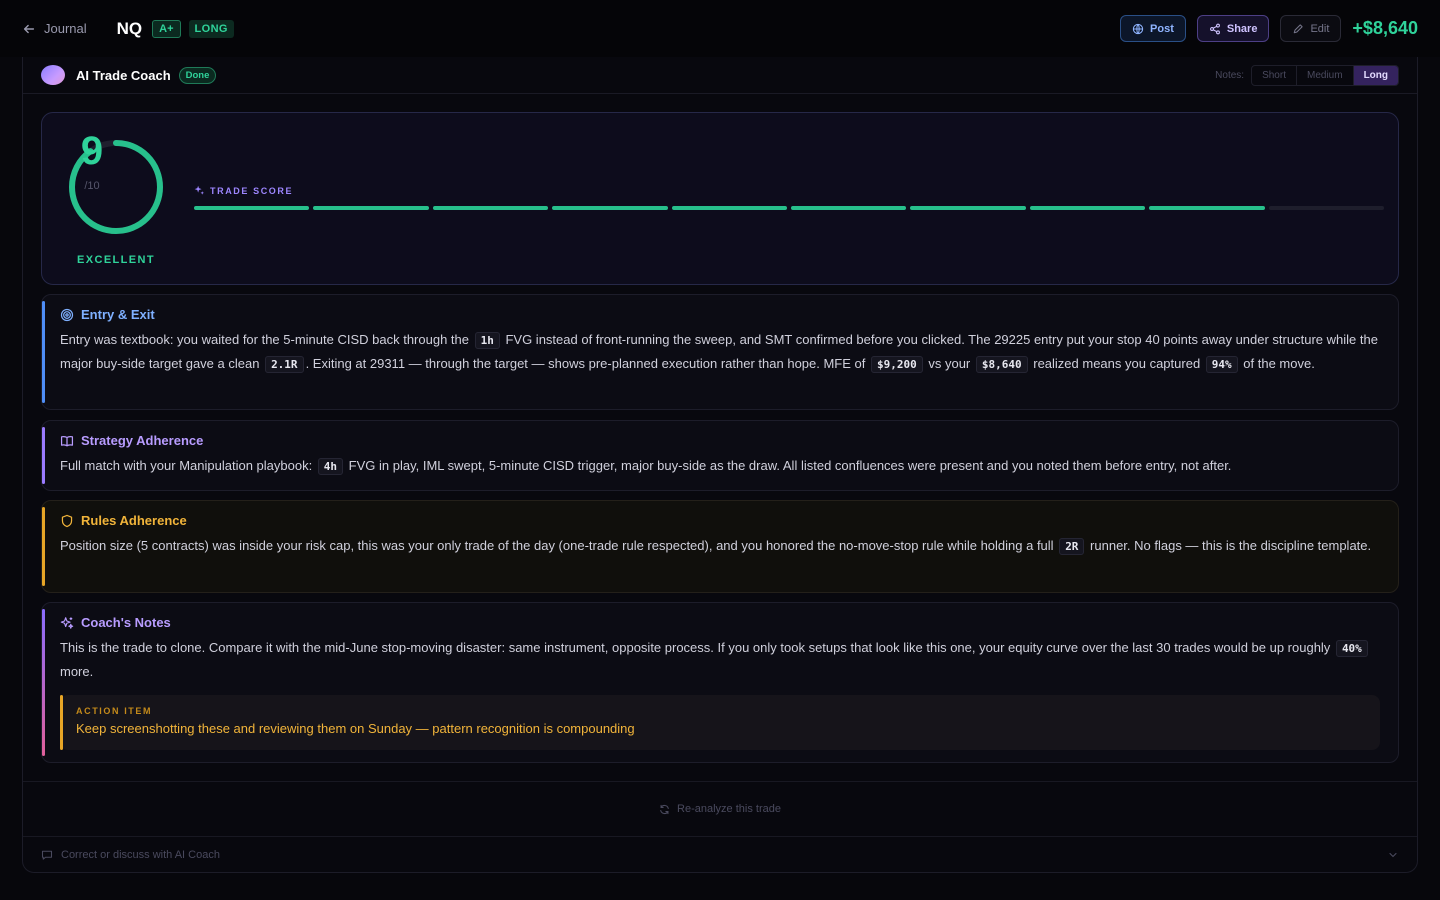 The image size is (1440, 900). Describe the element at coordinates (664, 809) in the screenshot. I see `refresh-icon` at that location.